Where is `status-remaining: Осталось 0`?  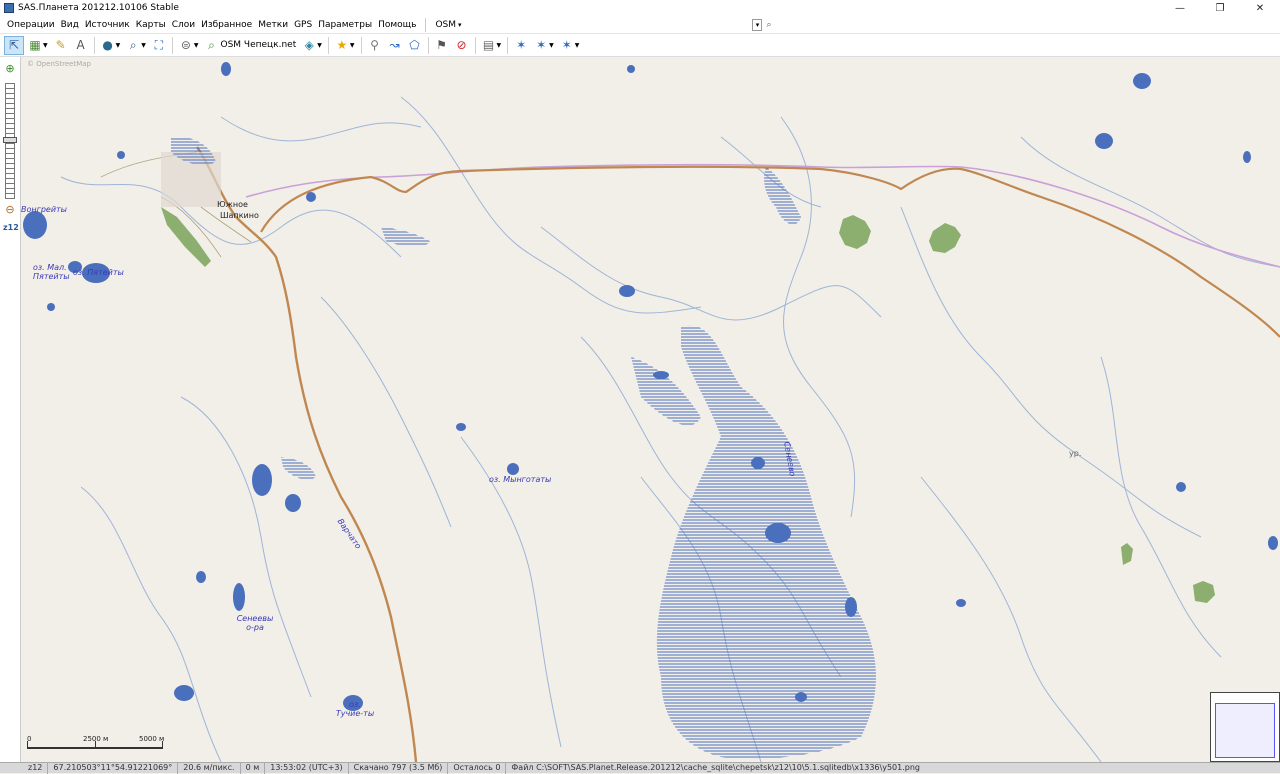
status-remaining: Осталось 0 is located at coordinates (477, 768).